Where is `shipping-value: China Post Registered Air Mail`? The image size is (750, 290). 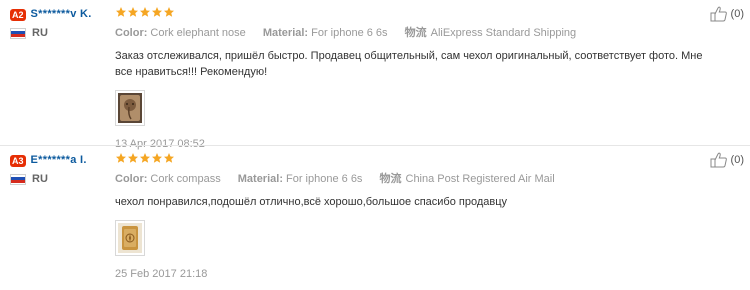 shipping-value: China Post Registered Air Mail is located at coordinates (480, 179).